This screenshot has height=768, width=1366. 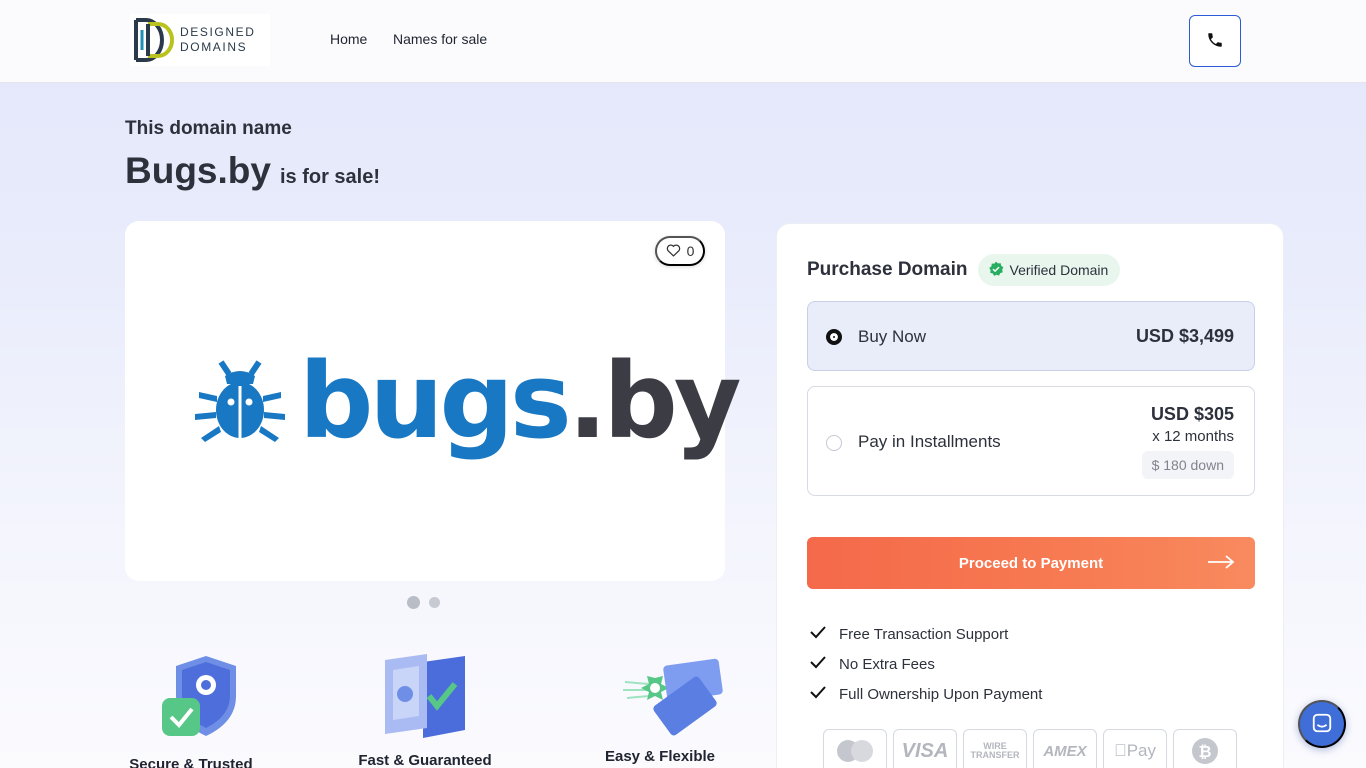 What do you see at coordinates (1192, 414) in the screenshot?
I see `installments-price: USD $305` at bounding box center [1192, 414].